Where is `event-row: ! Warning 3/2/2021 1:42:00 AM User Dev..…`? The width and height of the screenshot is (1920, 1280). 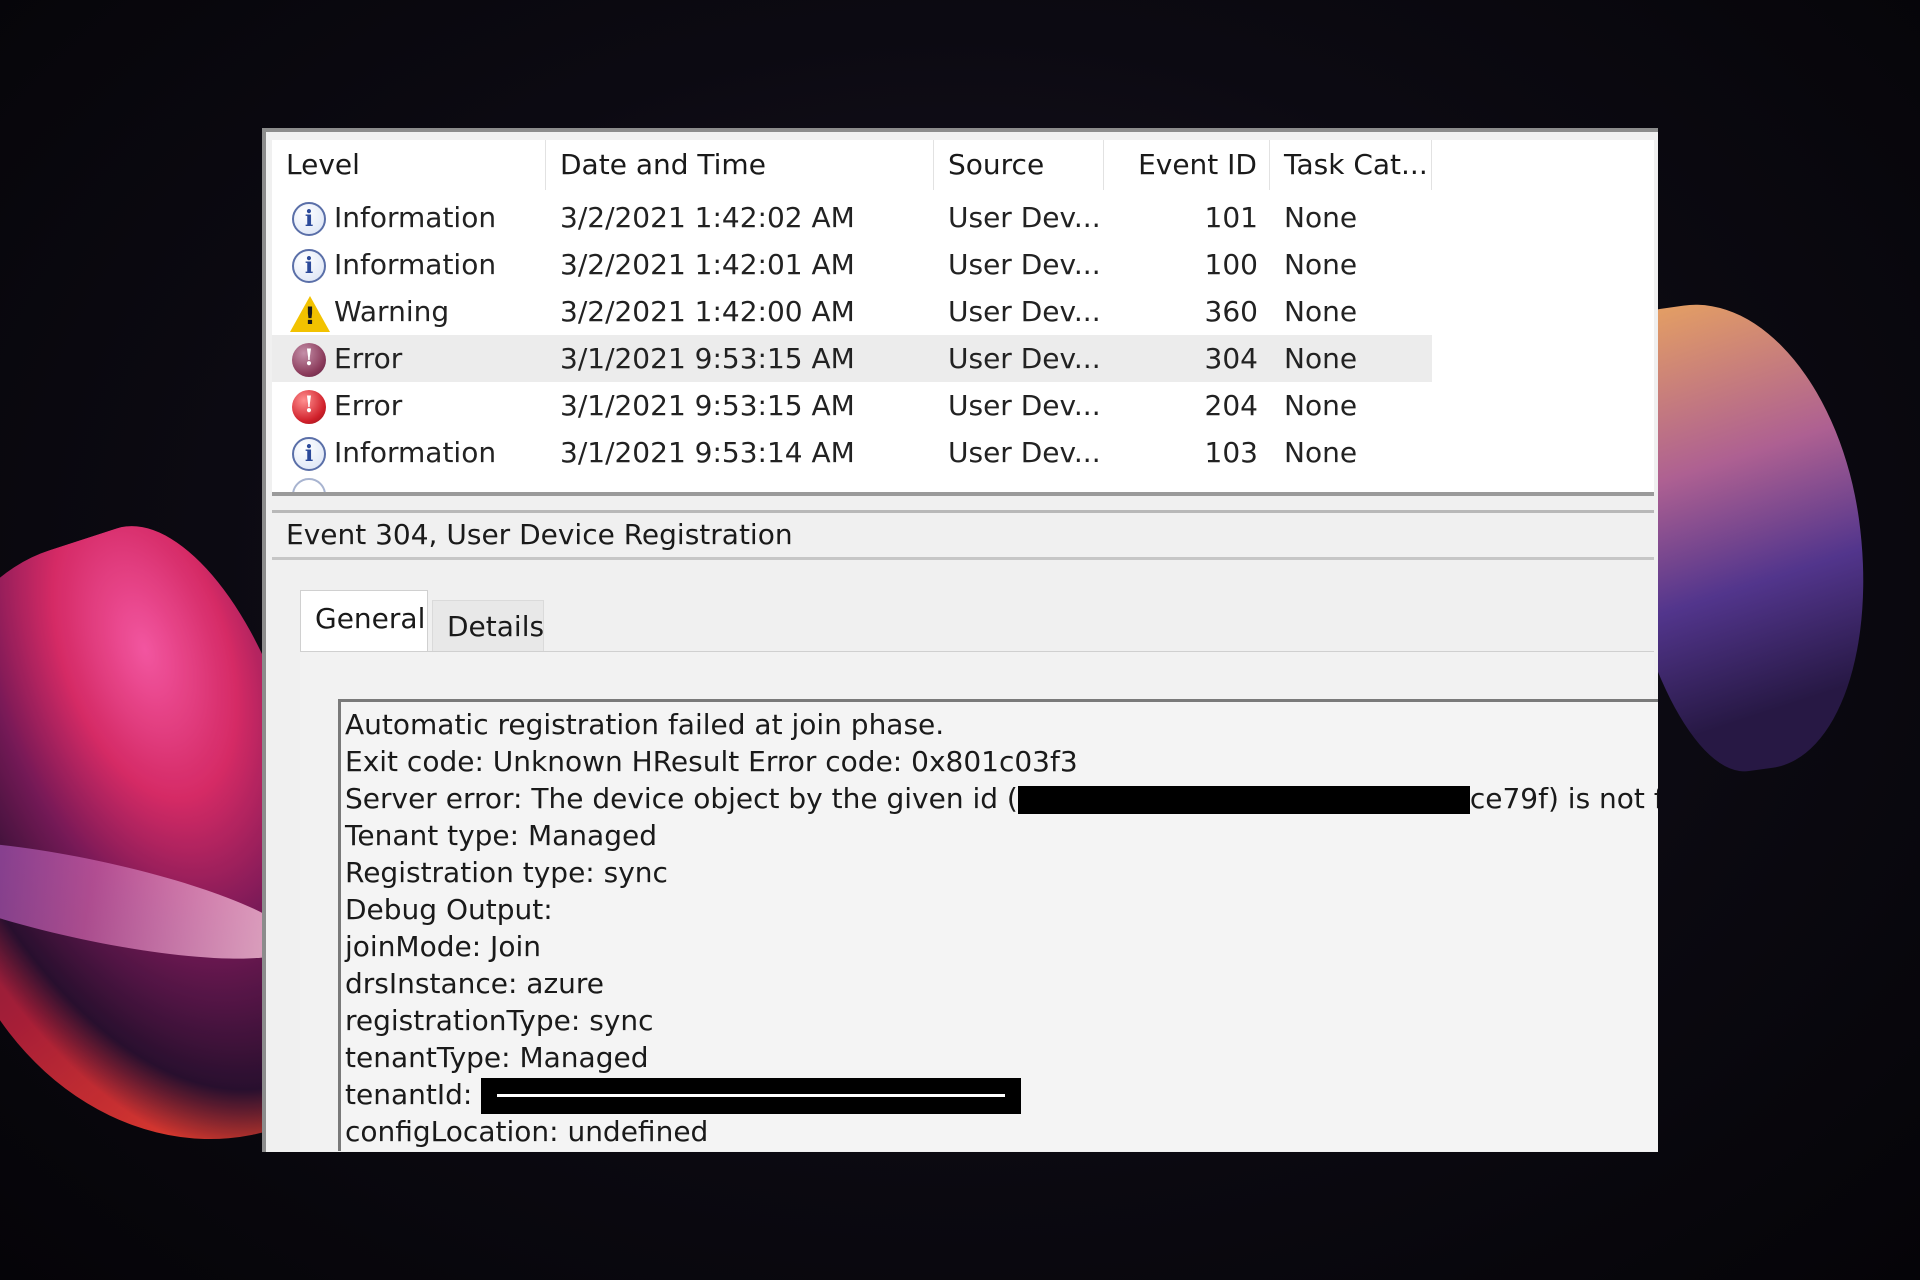 event-row: ! Warning 3/2/2021 1:42:00 AM User Dev..… is located at coordinates (852, 311).